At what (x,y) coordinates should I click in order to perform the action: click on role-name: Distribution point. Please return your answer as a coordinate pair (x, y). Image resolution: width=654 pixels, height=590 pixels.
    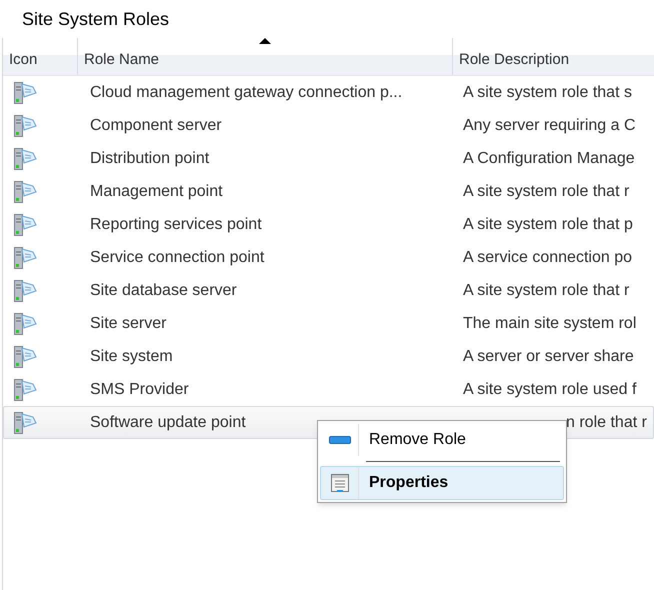
    Looking at the image, I should click on (149, 158).